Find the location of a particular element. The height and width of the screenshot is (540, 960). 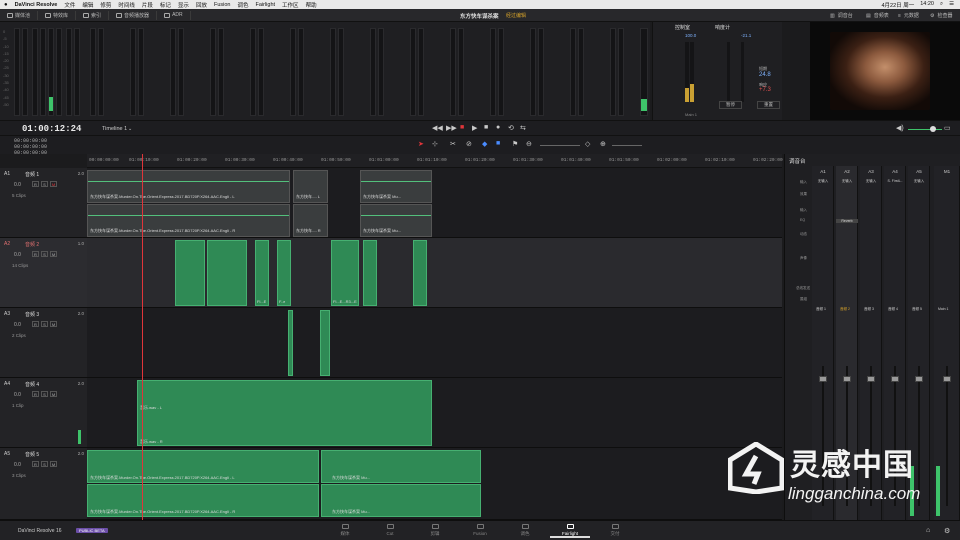

track-name: 音频 4 is located at coordinates (32, 384).